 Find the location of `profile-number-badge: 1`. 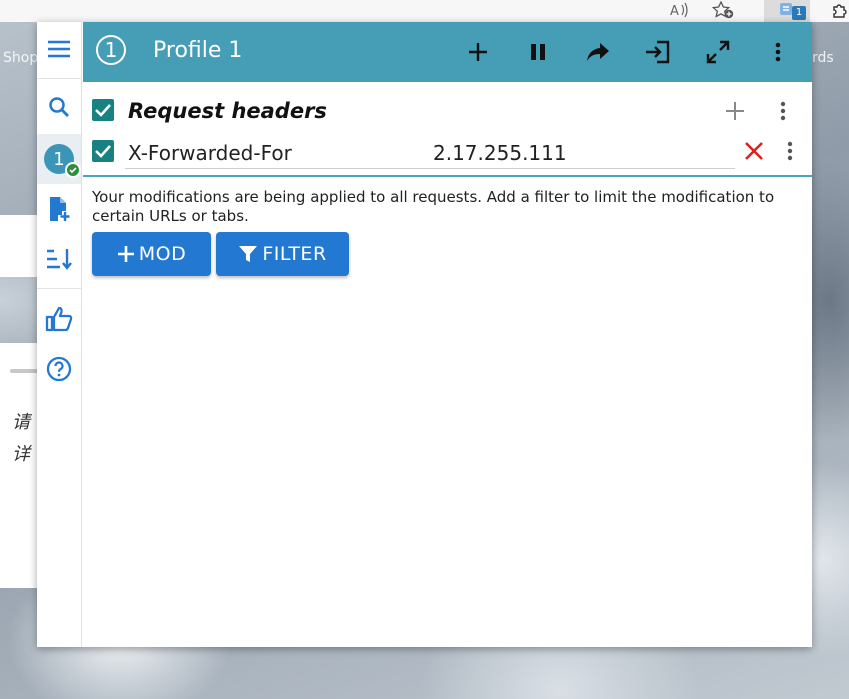

profile-number-badge: 1 is located at coordinates (111, 50).